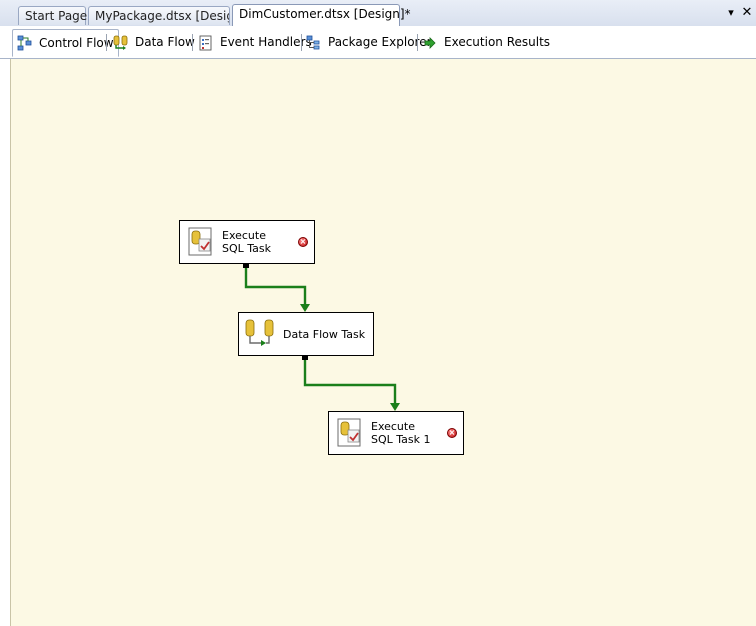 This screenshot has height=626, width=756. I want to click on task-label: Data Flow Task, so click(324, 334).